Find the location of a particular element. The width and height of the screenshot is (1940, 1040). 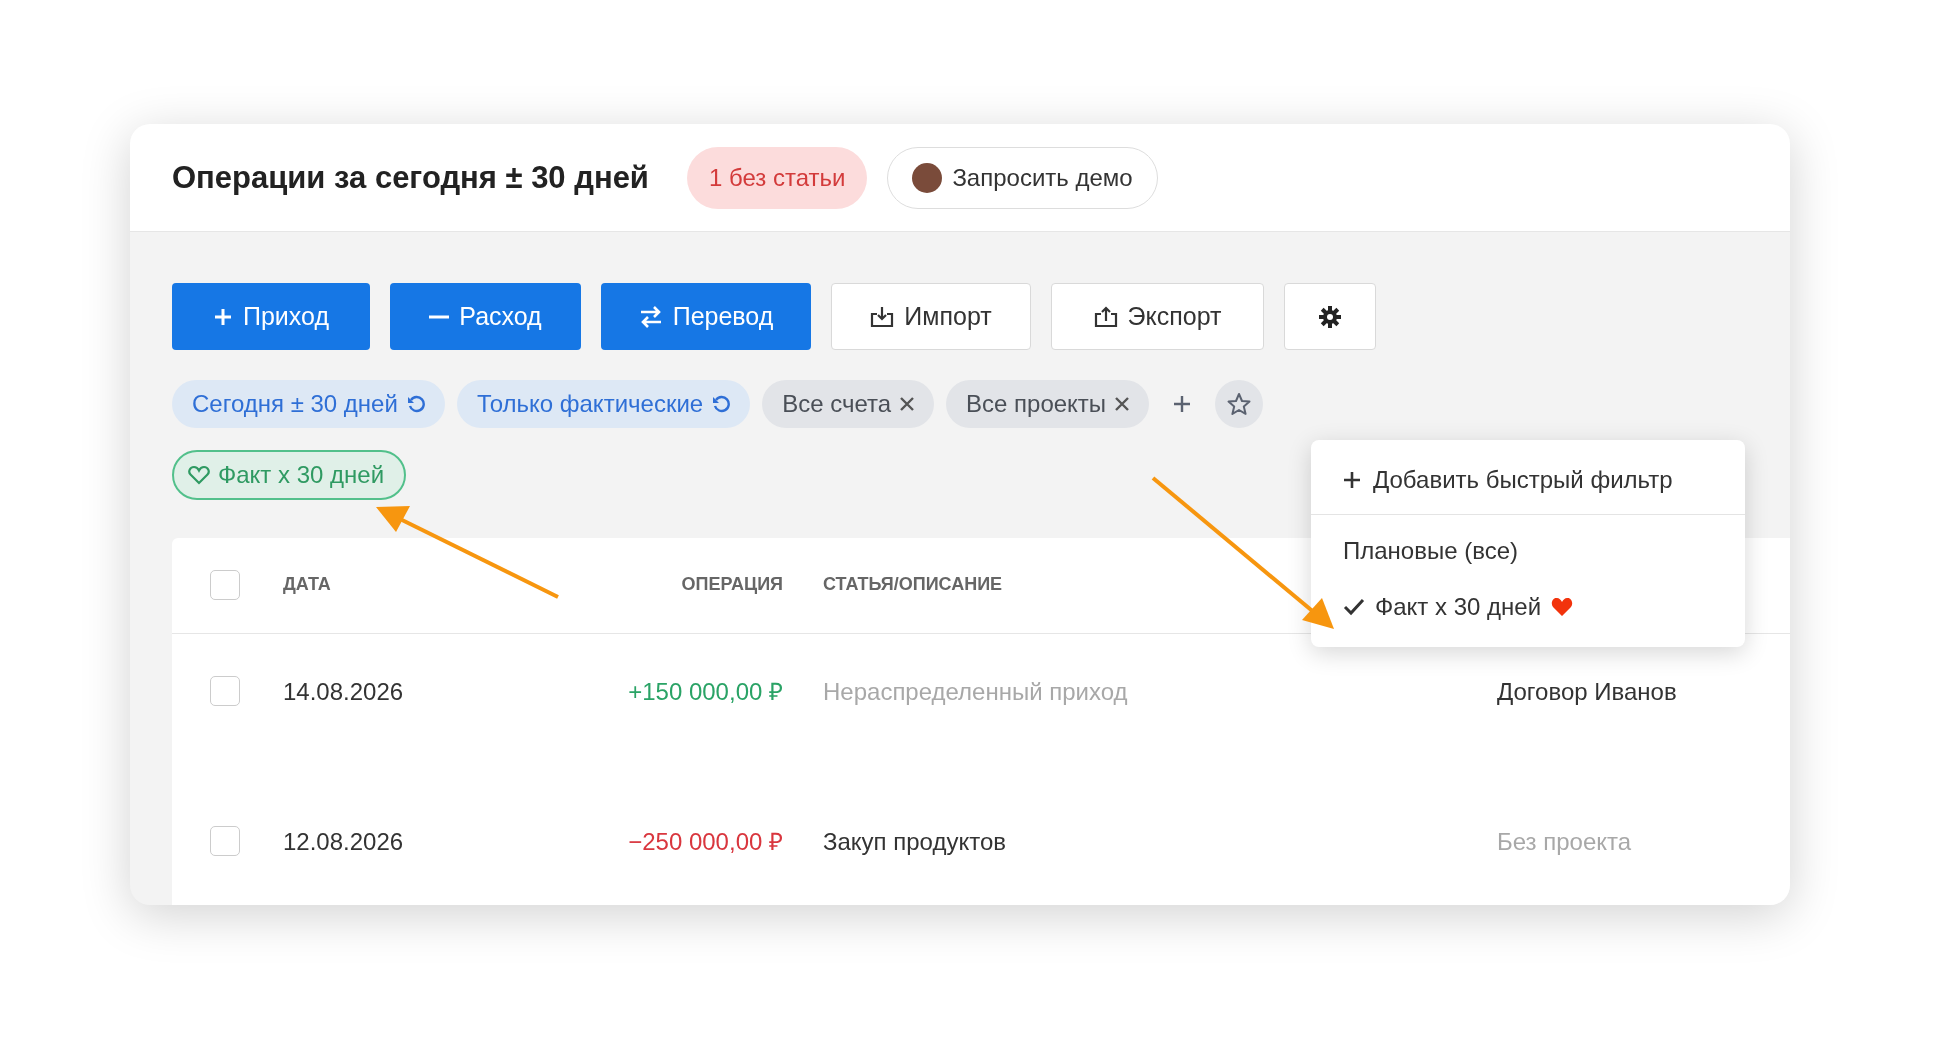

description-cell: Нераспределенный приход is located at coordinates (975, 692).